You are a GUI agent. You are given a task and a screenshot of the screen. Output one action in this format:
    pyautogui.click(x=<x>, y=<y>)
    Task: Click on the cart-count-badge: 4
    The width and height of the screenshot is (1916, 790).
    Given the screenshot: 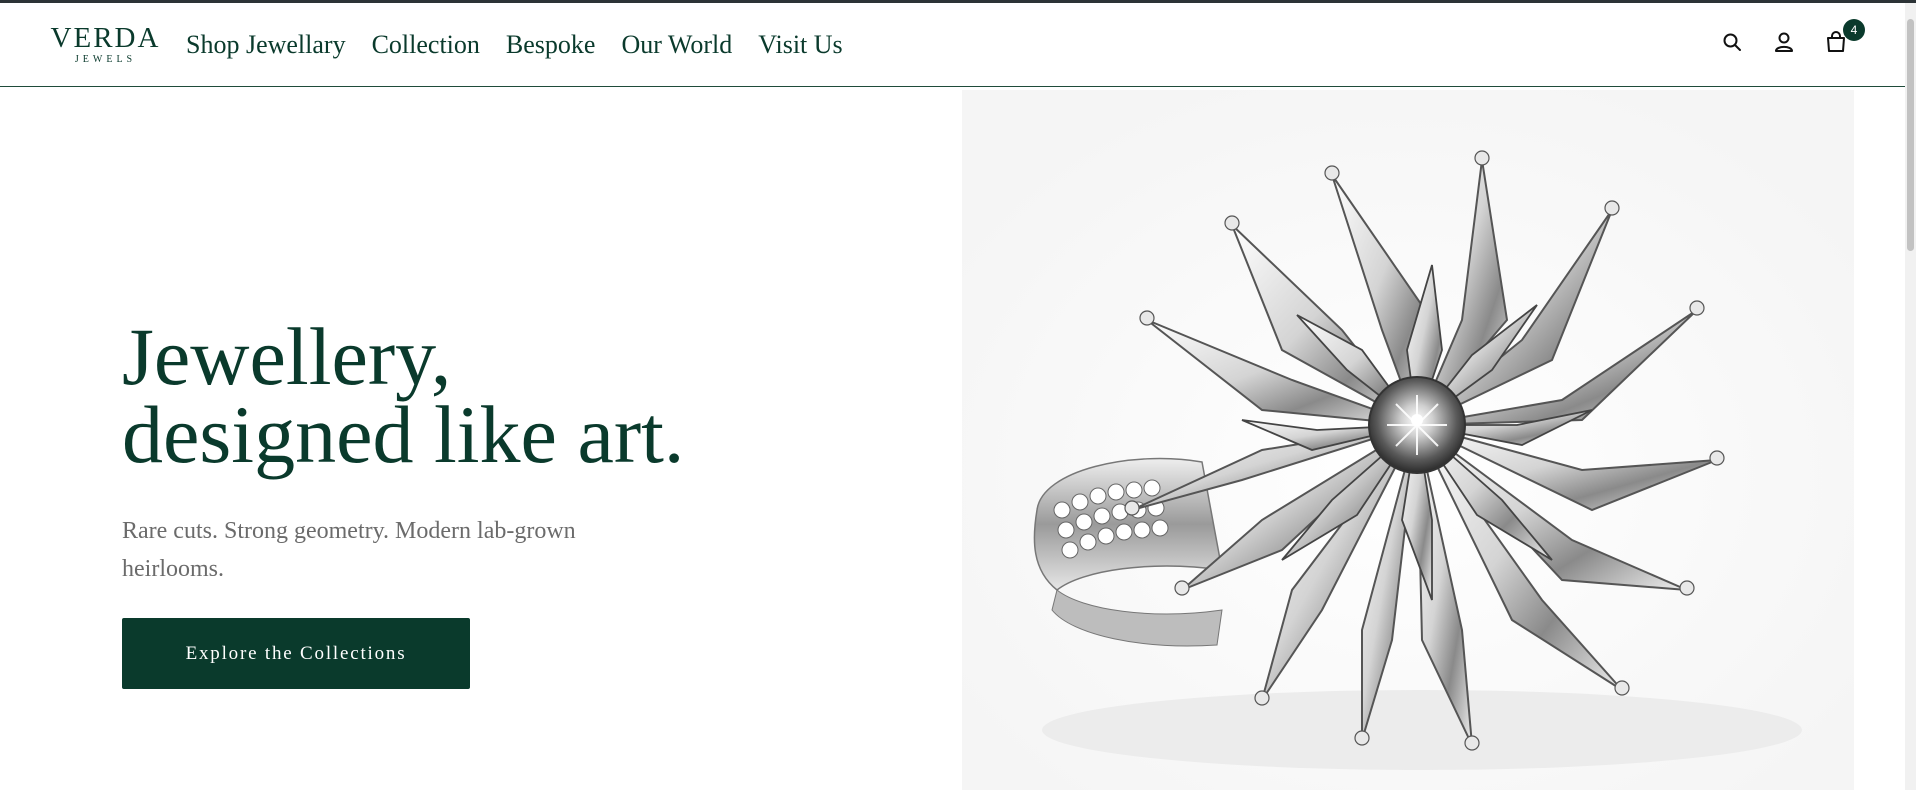 What is the action you would take?
    pyautogui.click(x=1854, y=30)
    